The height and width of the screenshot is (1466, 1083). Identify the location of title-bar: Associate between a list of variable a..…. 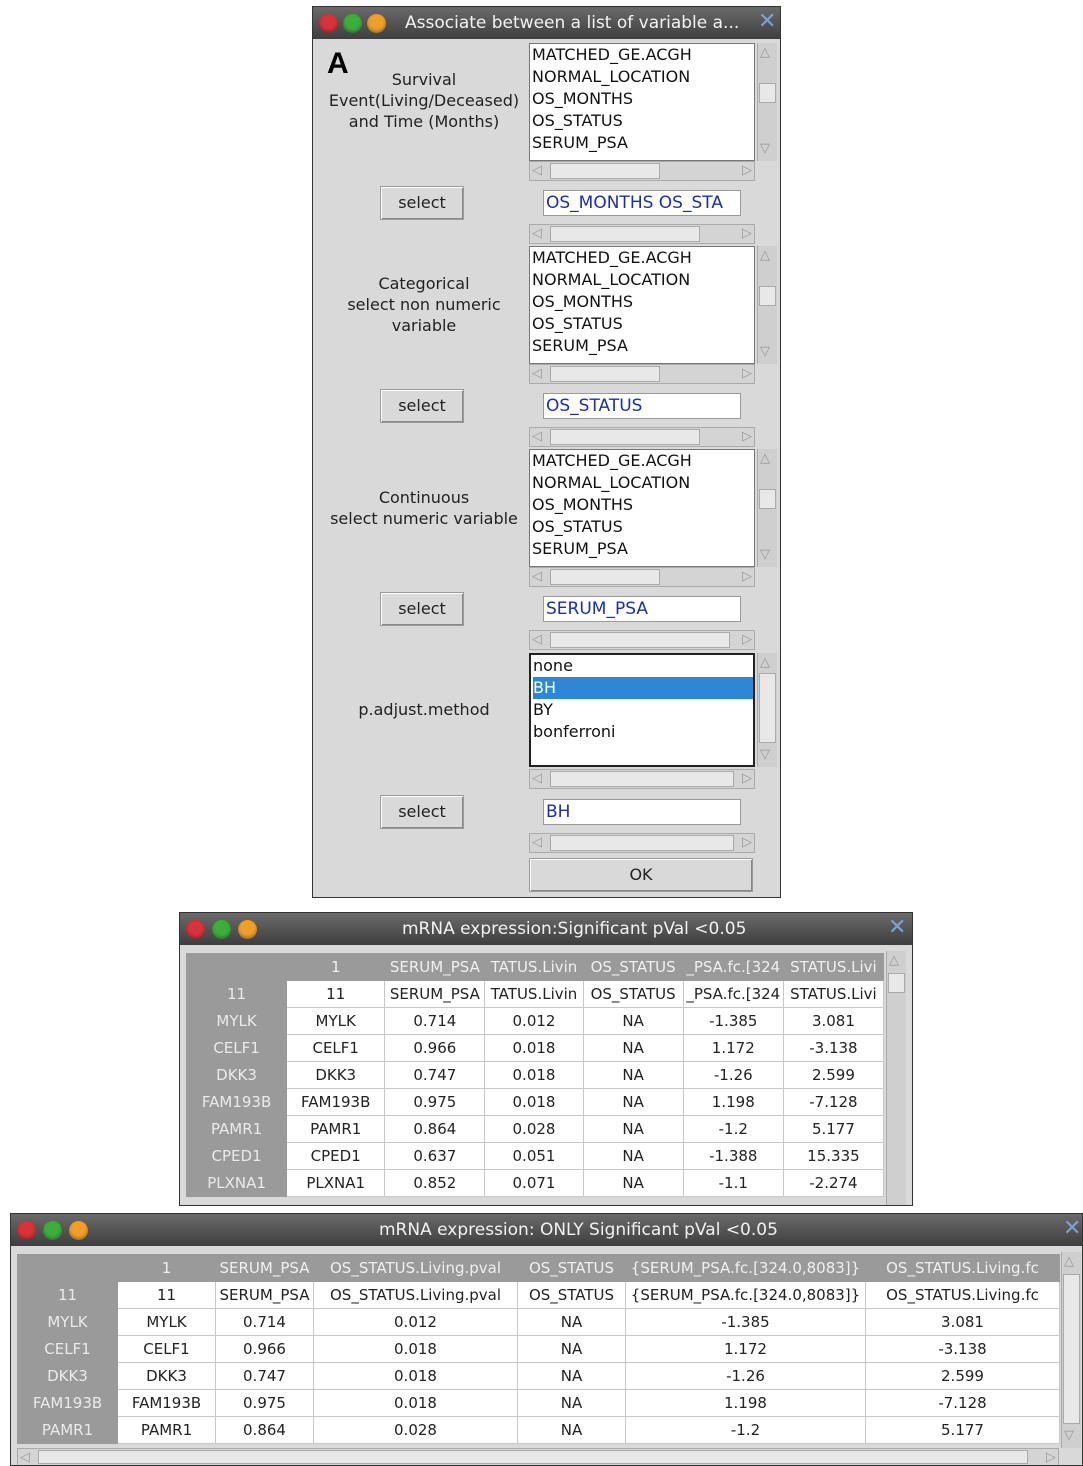
(546, 23).